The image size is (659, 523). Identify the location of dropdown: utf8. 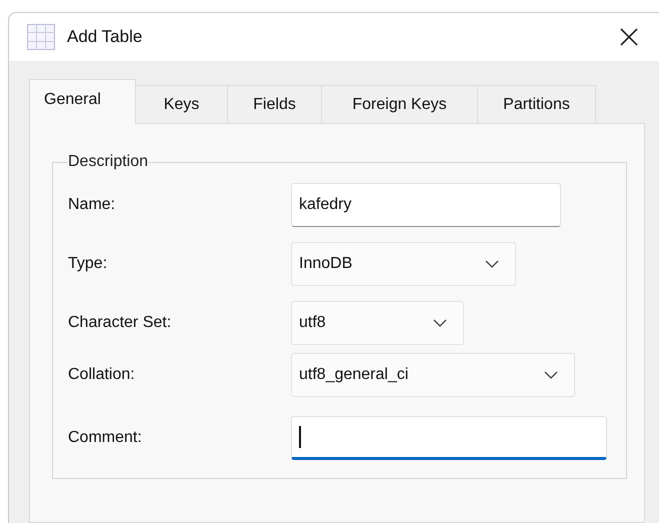
(377, 323).